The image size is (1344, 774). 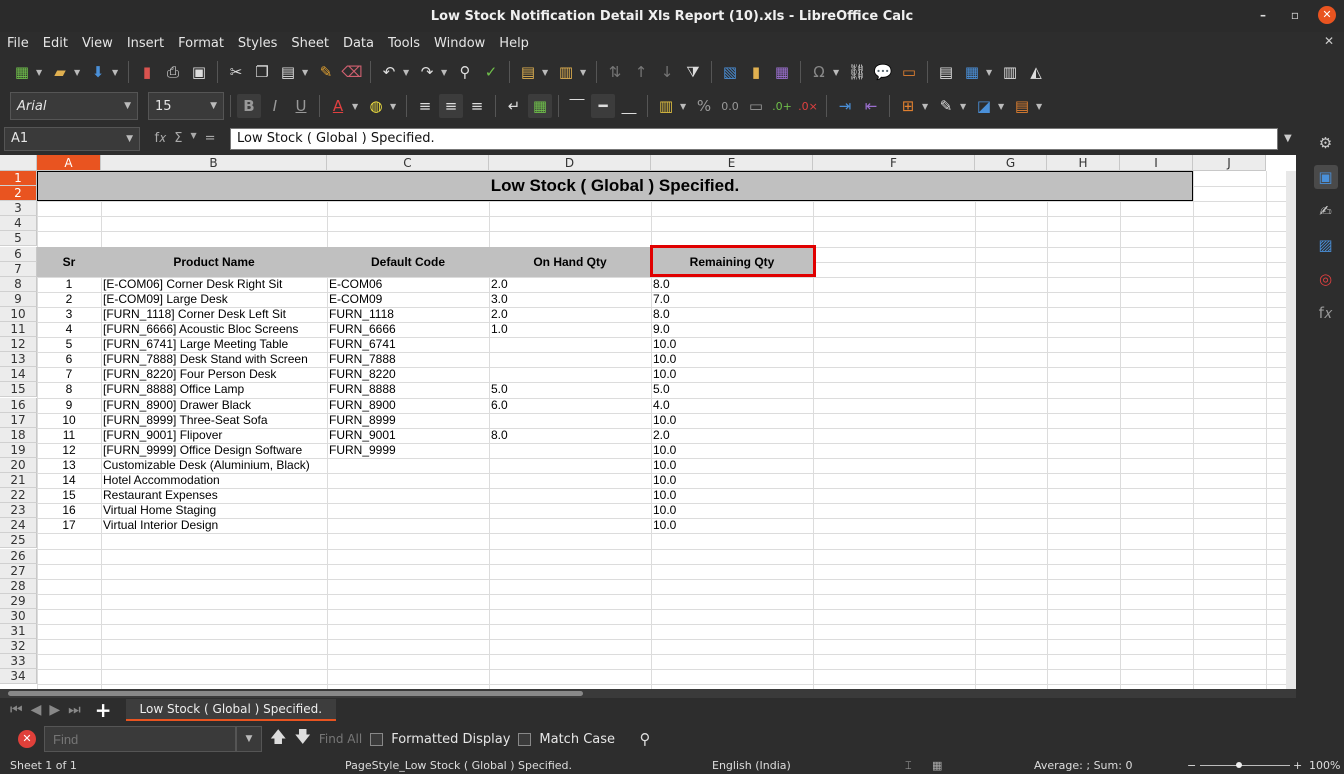 What do you see at coordinates (1324, 765) in the screenshot?
I see `zoom-level: 100%` at bounding box center [1324, 765].